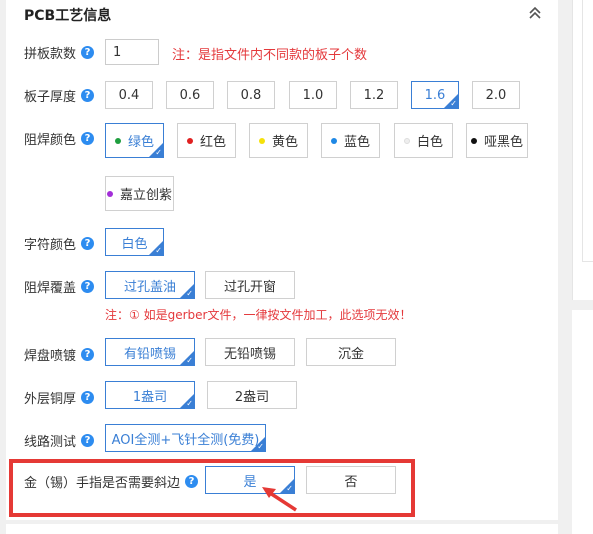  What do you see at coordinates (423, 140) in the screenshot?
I see `mask-color-white: 白色` at bounding box center [423, 140].